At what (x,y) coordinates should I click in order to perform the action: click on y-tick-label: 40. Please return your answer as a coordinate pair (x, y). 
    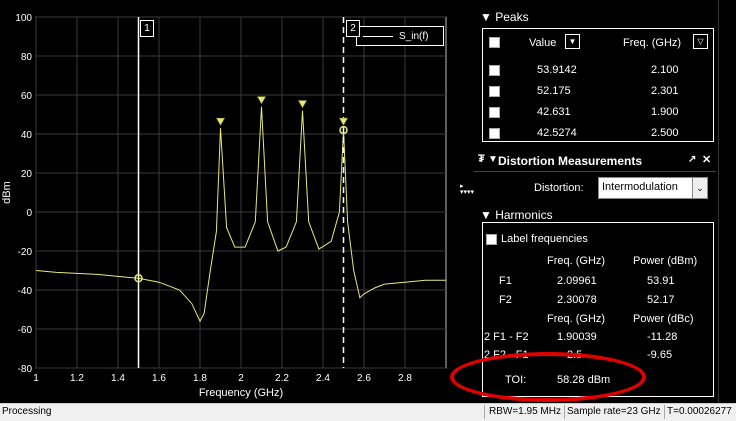
    Looking at the image, I should click on (27, 135).